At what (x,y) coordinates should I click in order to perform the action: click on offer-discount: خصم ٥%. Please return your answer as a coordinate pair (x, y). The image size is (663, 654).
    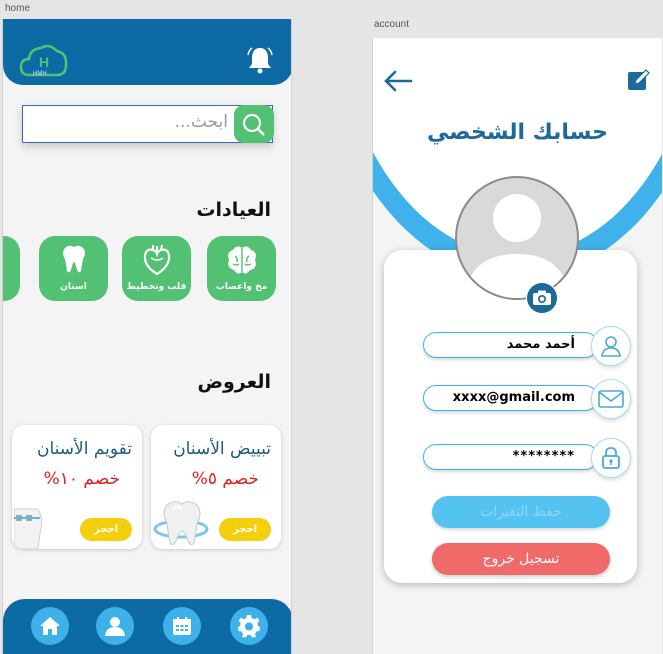
    Looking at the image, I should click on (225, 479).